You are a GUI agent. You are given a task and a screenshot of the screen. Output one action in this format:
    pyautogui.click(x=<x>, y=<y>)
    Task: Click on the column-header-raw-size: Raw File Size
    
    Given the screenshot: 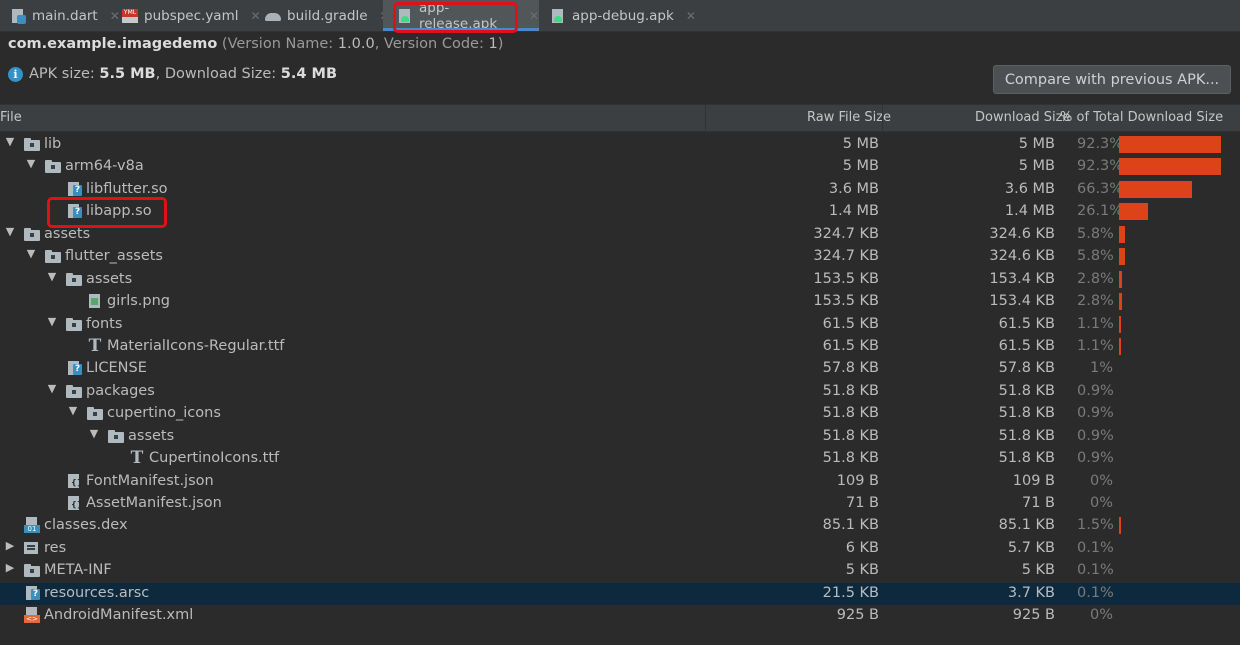 What is the action you would take?
    pyautogui.click(x=849, y=117)
    